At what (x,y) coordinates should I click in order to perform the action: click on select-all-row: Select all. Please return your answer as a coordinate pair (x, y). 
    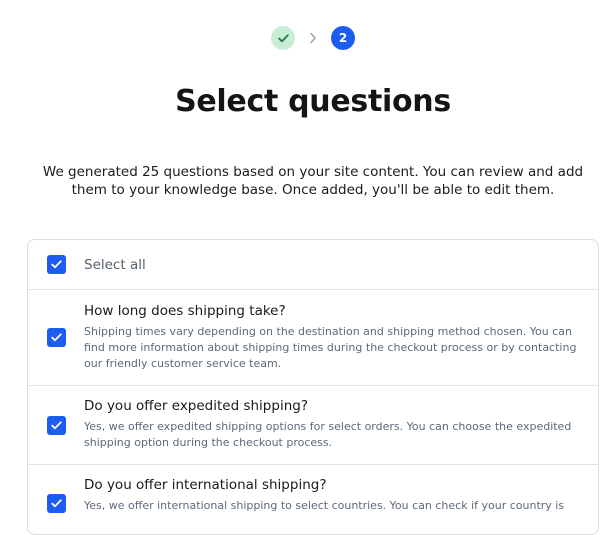
    Looking at the image, I should click on (313, 264).